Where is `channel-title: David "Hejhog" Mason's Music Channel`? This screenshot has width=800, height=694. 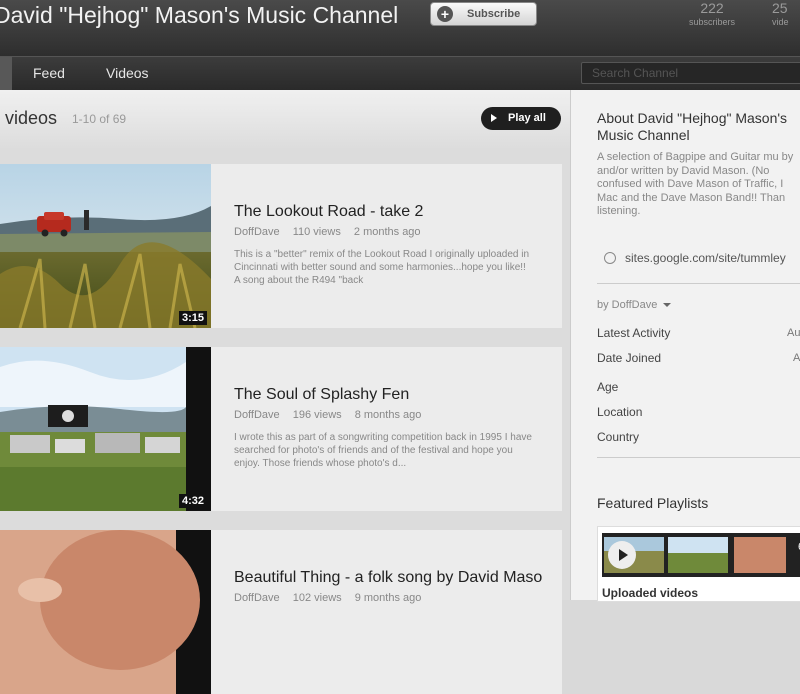
channel-title: David "Hejhog" Mason's Music Channel is located at coordinates (199, 15).